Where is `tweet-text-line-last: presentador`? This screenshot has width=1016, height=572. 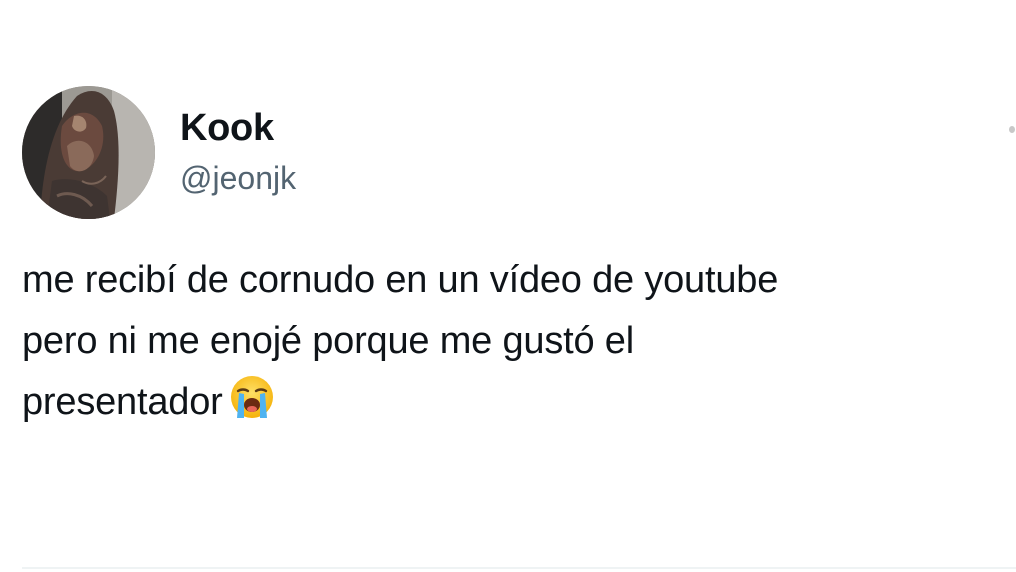
tweet-text-line-last: presentador is located at coordinates (502, 402).